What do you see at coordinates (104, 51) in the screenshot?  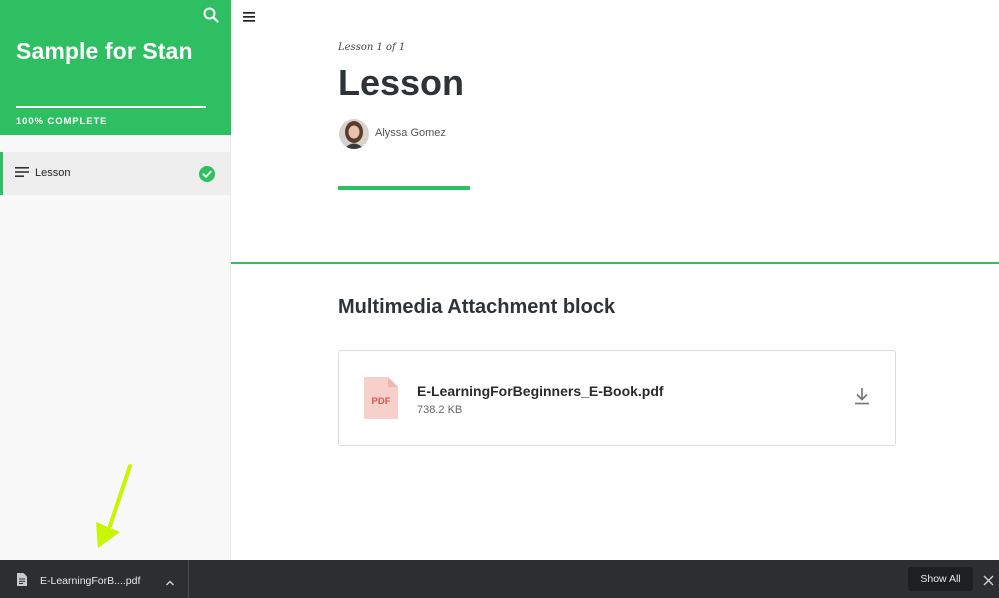 I see `course-title: Sample for Stan` at bounding box center [104, 51].